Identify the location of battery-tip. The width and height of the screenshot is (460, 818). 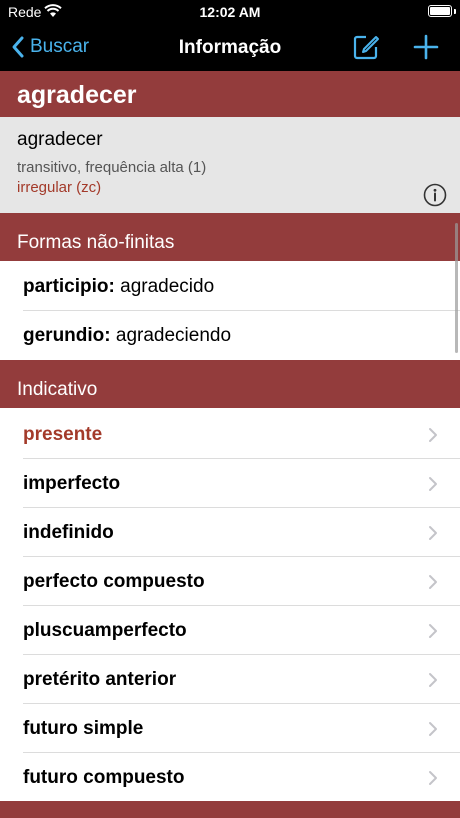
(455, 11).